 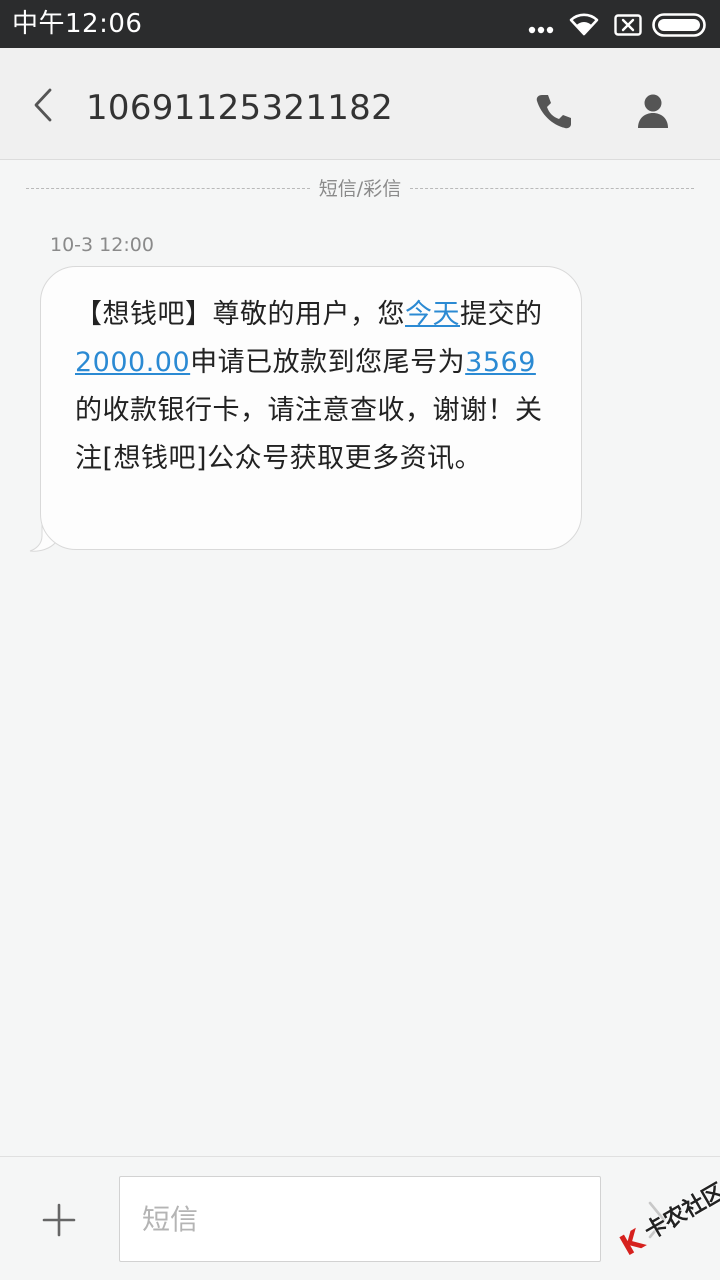 I want to click on message-timestamp: 10-3 12:00, so click(x=102, y=245).